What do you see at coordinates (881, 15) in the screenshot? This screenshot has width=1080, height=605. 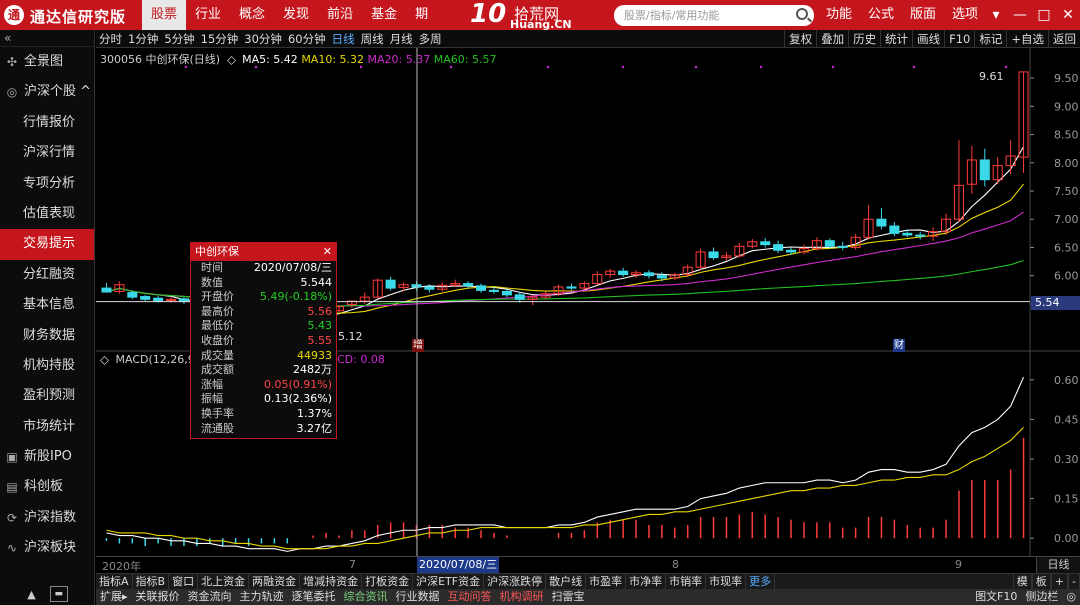 I see `right-menu-item-1: 公式` at bounding box center [881, 15].